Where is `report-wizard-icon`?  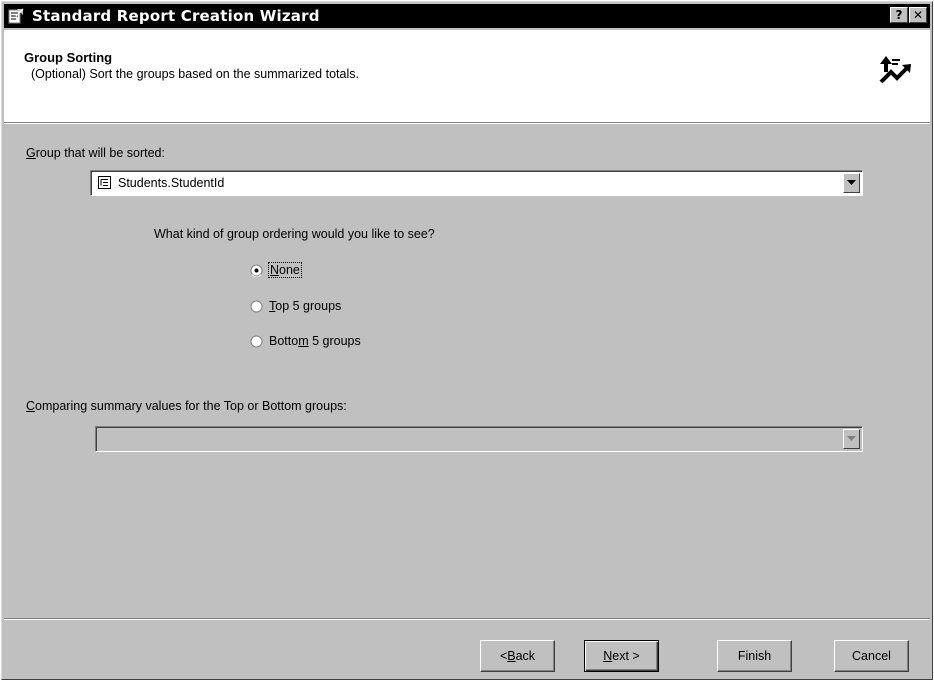 report-wizard-icon is located at coordinates (16, 16).